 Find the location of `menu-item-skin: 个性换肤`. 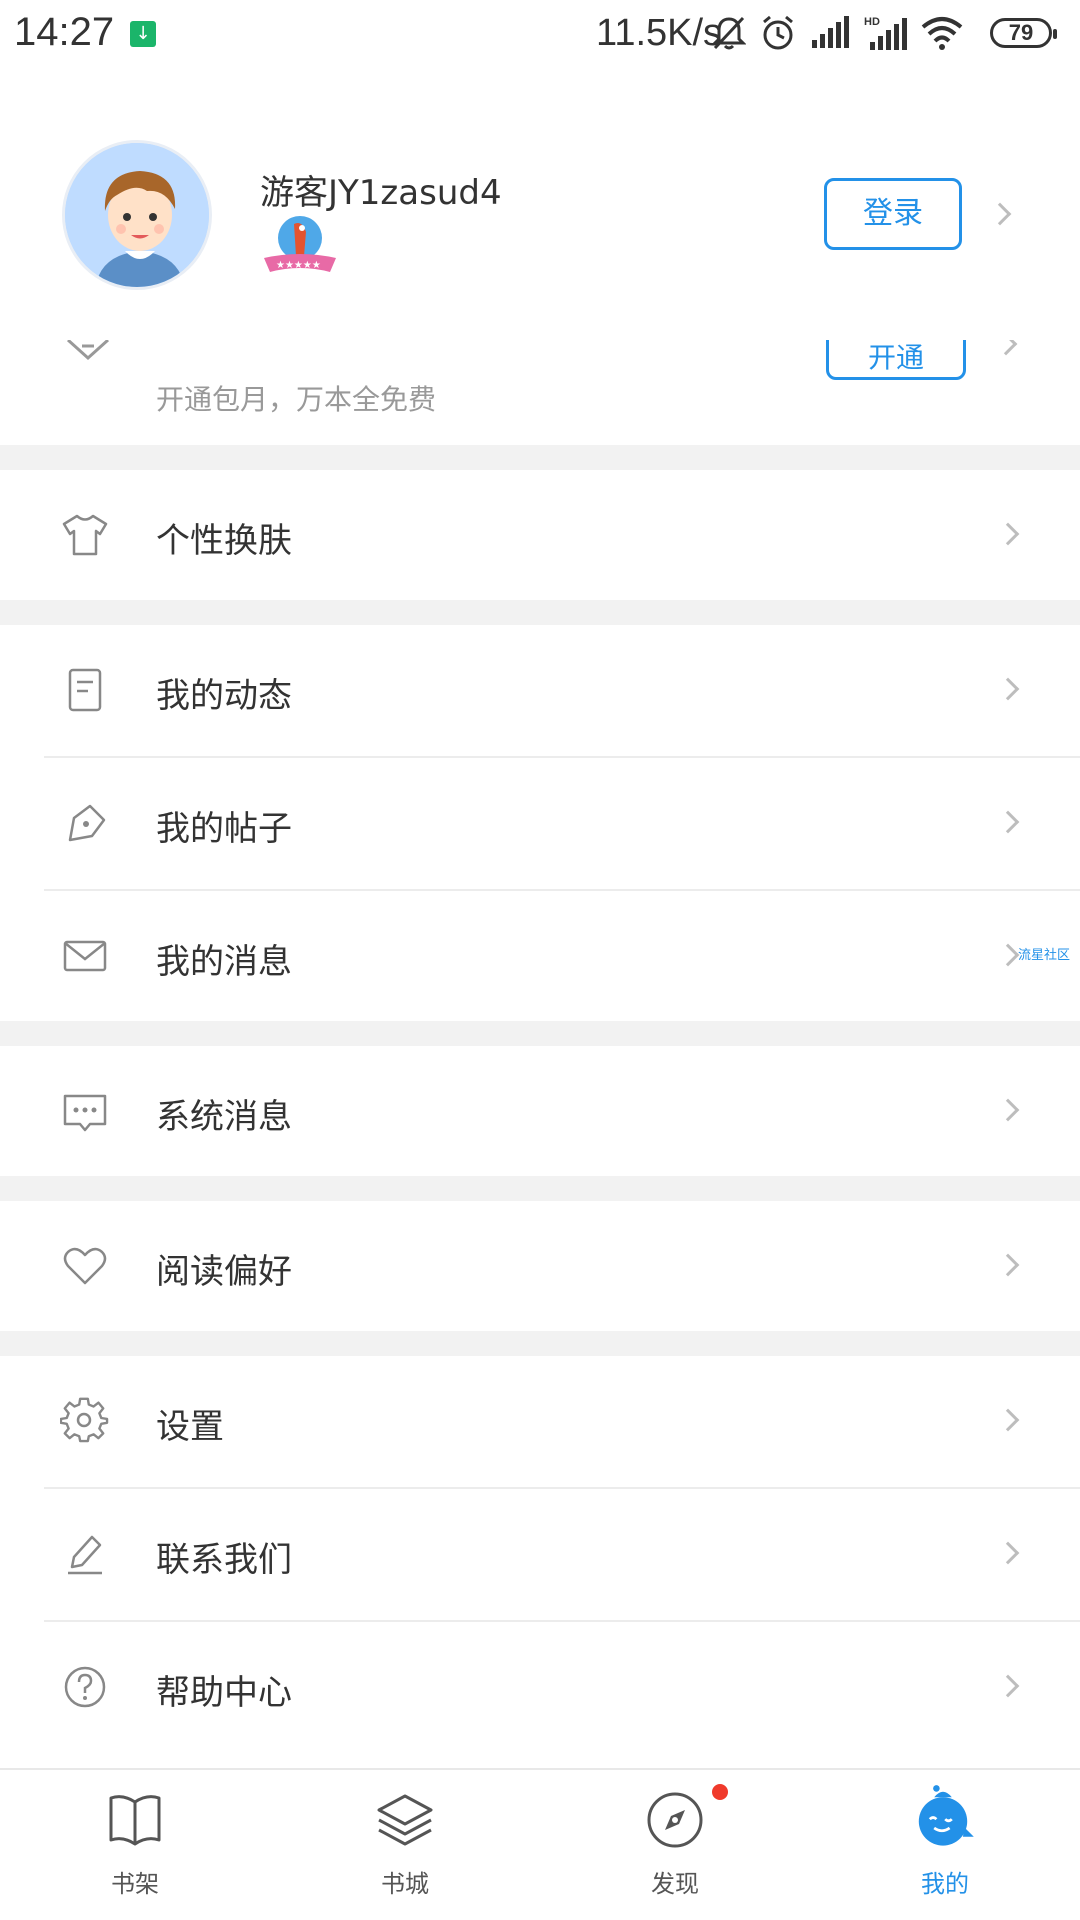

menu-item-skin: 个性换肤 is located at coordinates (540, 535).